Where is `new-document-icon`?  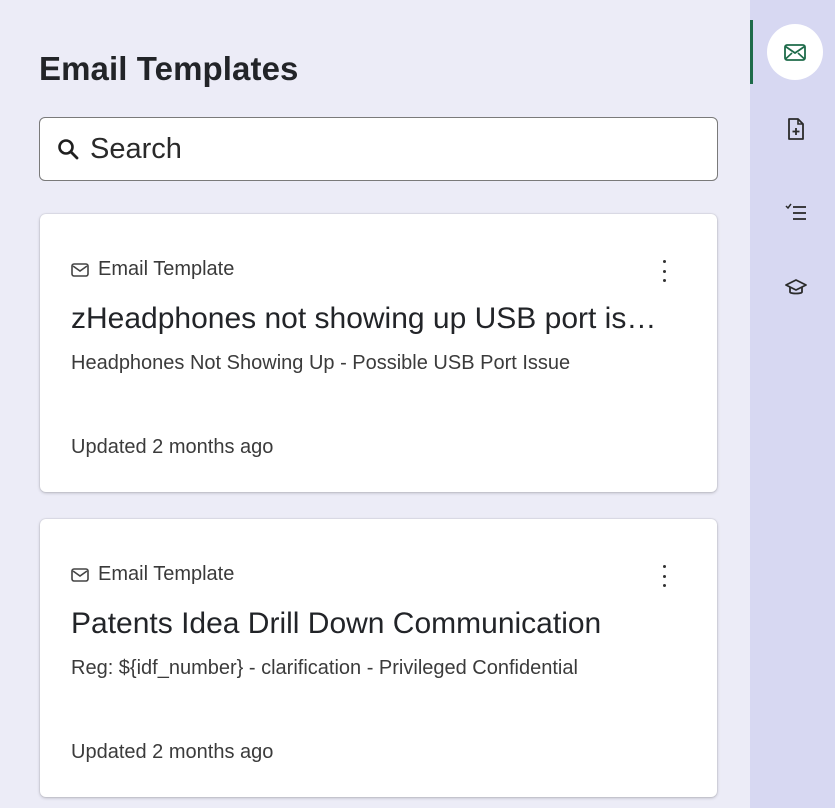 new-document-icon is located at coordinates (796, 129).